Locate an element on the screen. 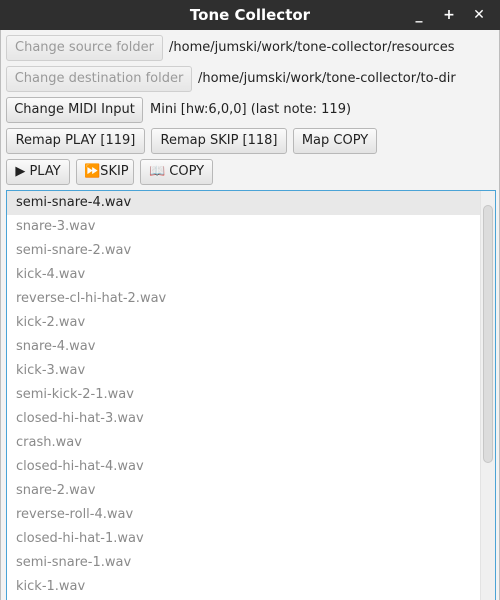  copy-button: 📖 COPY is located at coordinates (176, 172).